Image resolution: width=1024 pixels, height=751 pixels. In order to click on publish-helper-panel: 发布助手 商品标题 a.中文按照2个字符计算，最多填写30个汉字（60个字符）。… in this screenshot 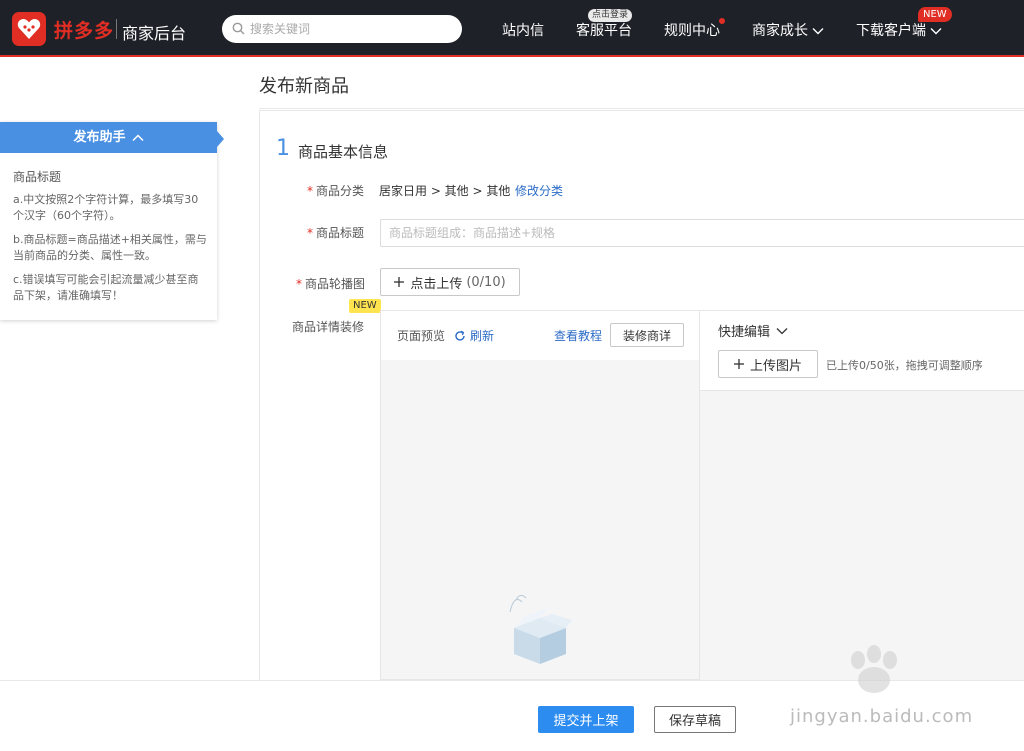, I will do `click(108, 221)`.